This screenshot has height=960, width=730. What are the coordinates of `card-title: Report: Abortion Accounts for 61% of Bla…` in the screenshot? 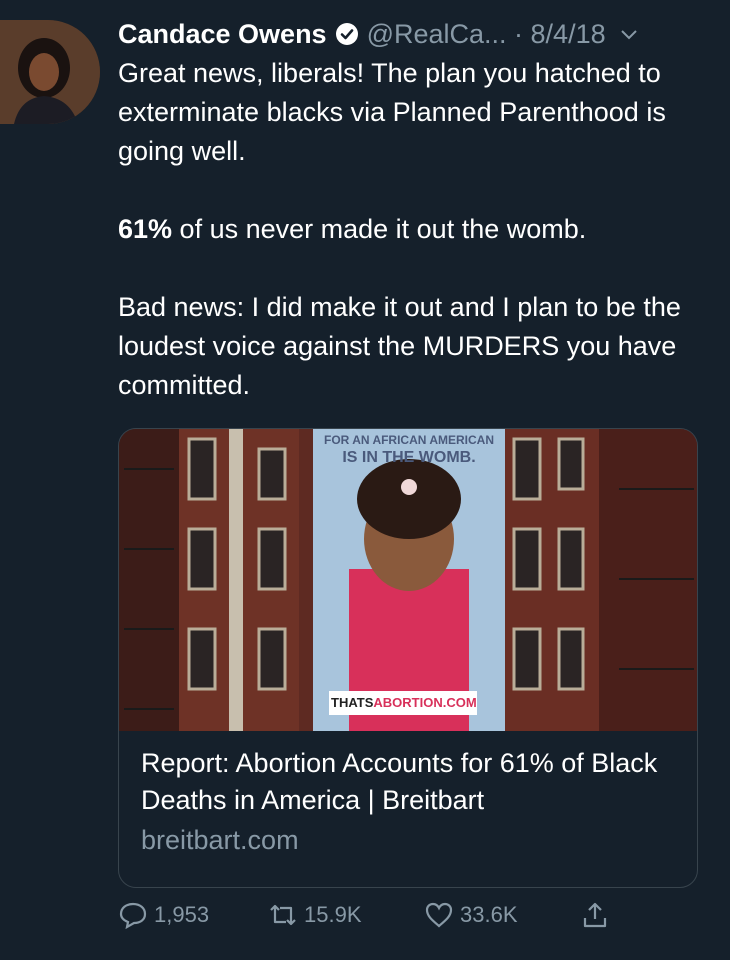 It's located at (399, 781).